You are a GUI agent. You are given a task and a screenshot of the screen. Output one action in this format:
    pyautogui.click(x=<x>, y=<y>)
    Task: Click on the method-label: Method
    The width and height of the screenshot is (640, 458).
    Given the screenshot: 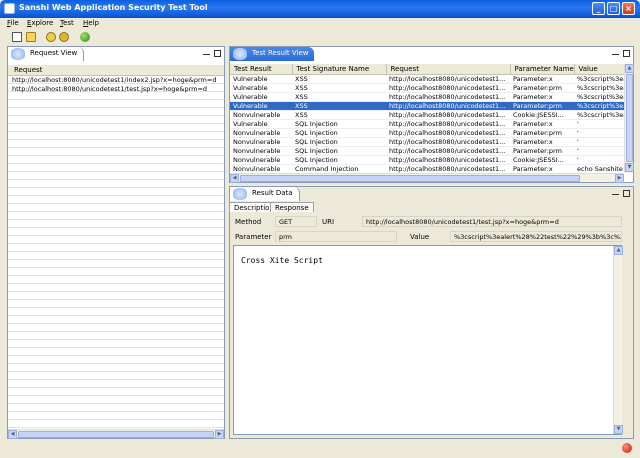 What is the action you would take?
    pyautogui.click(x=248, y=222)
    